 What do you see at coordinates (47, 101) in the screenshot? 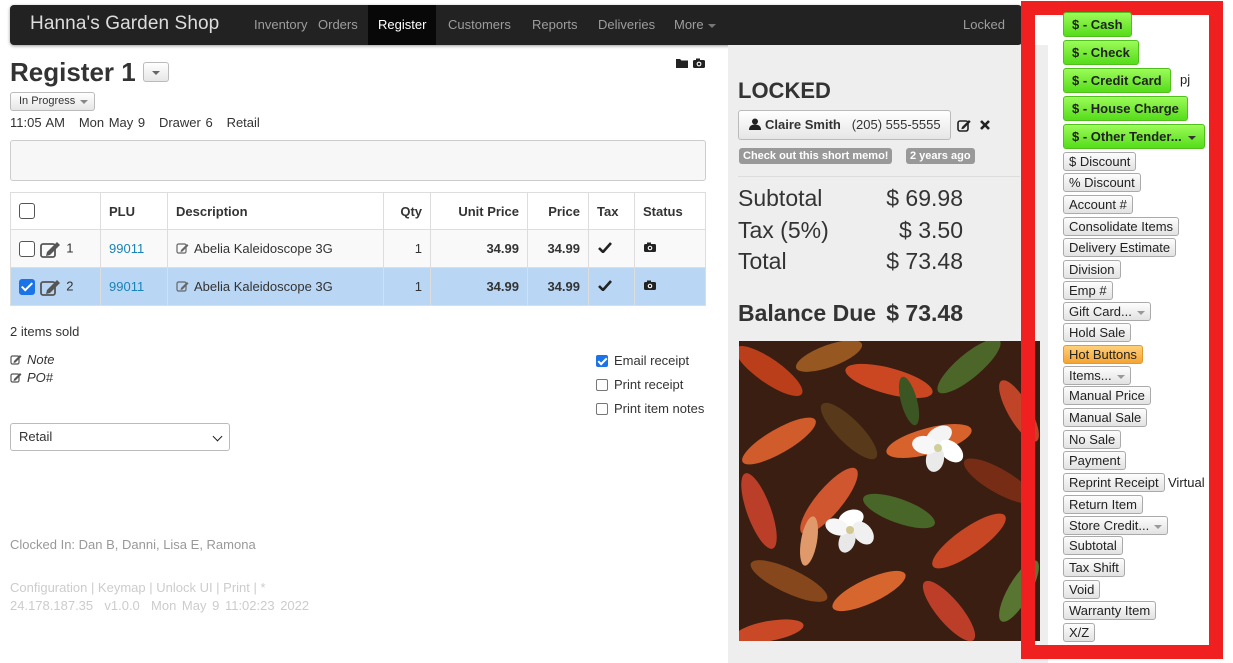
I see `status-label: In Progress` at bounding box center [47, 101].